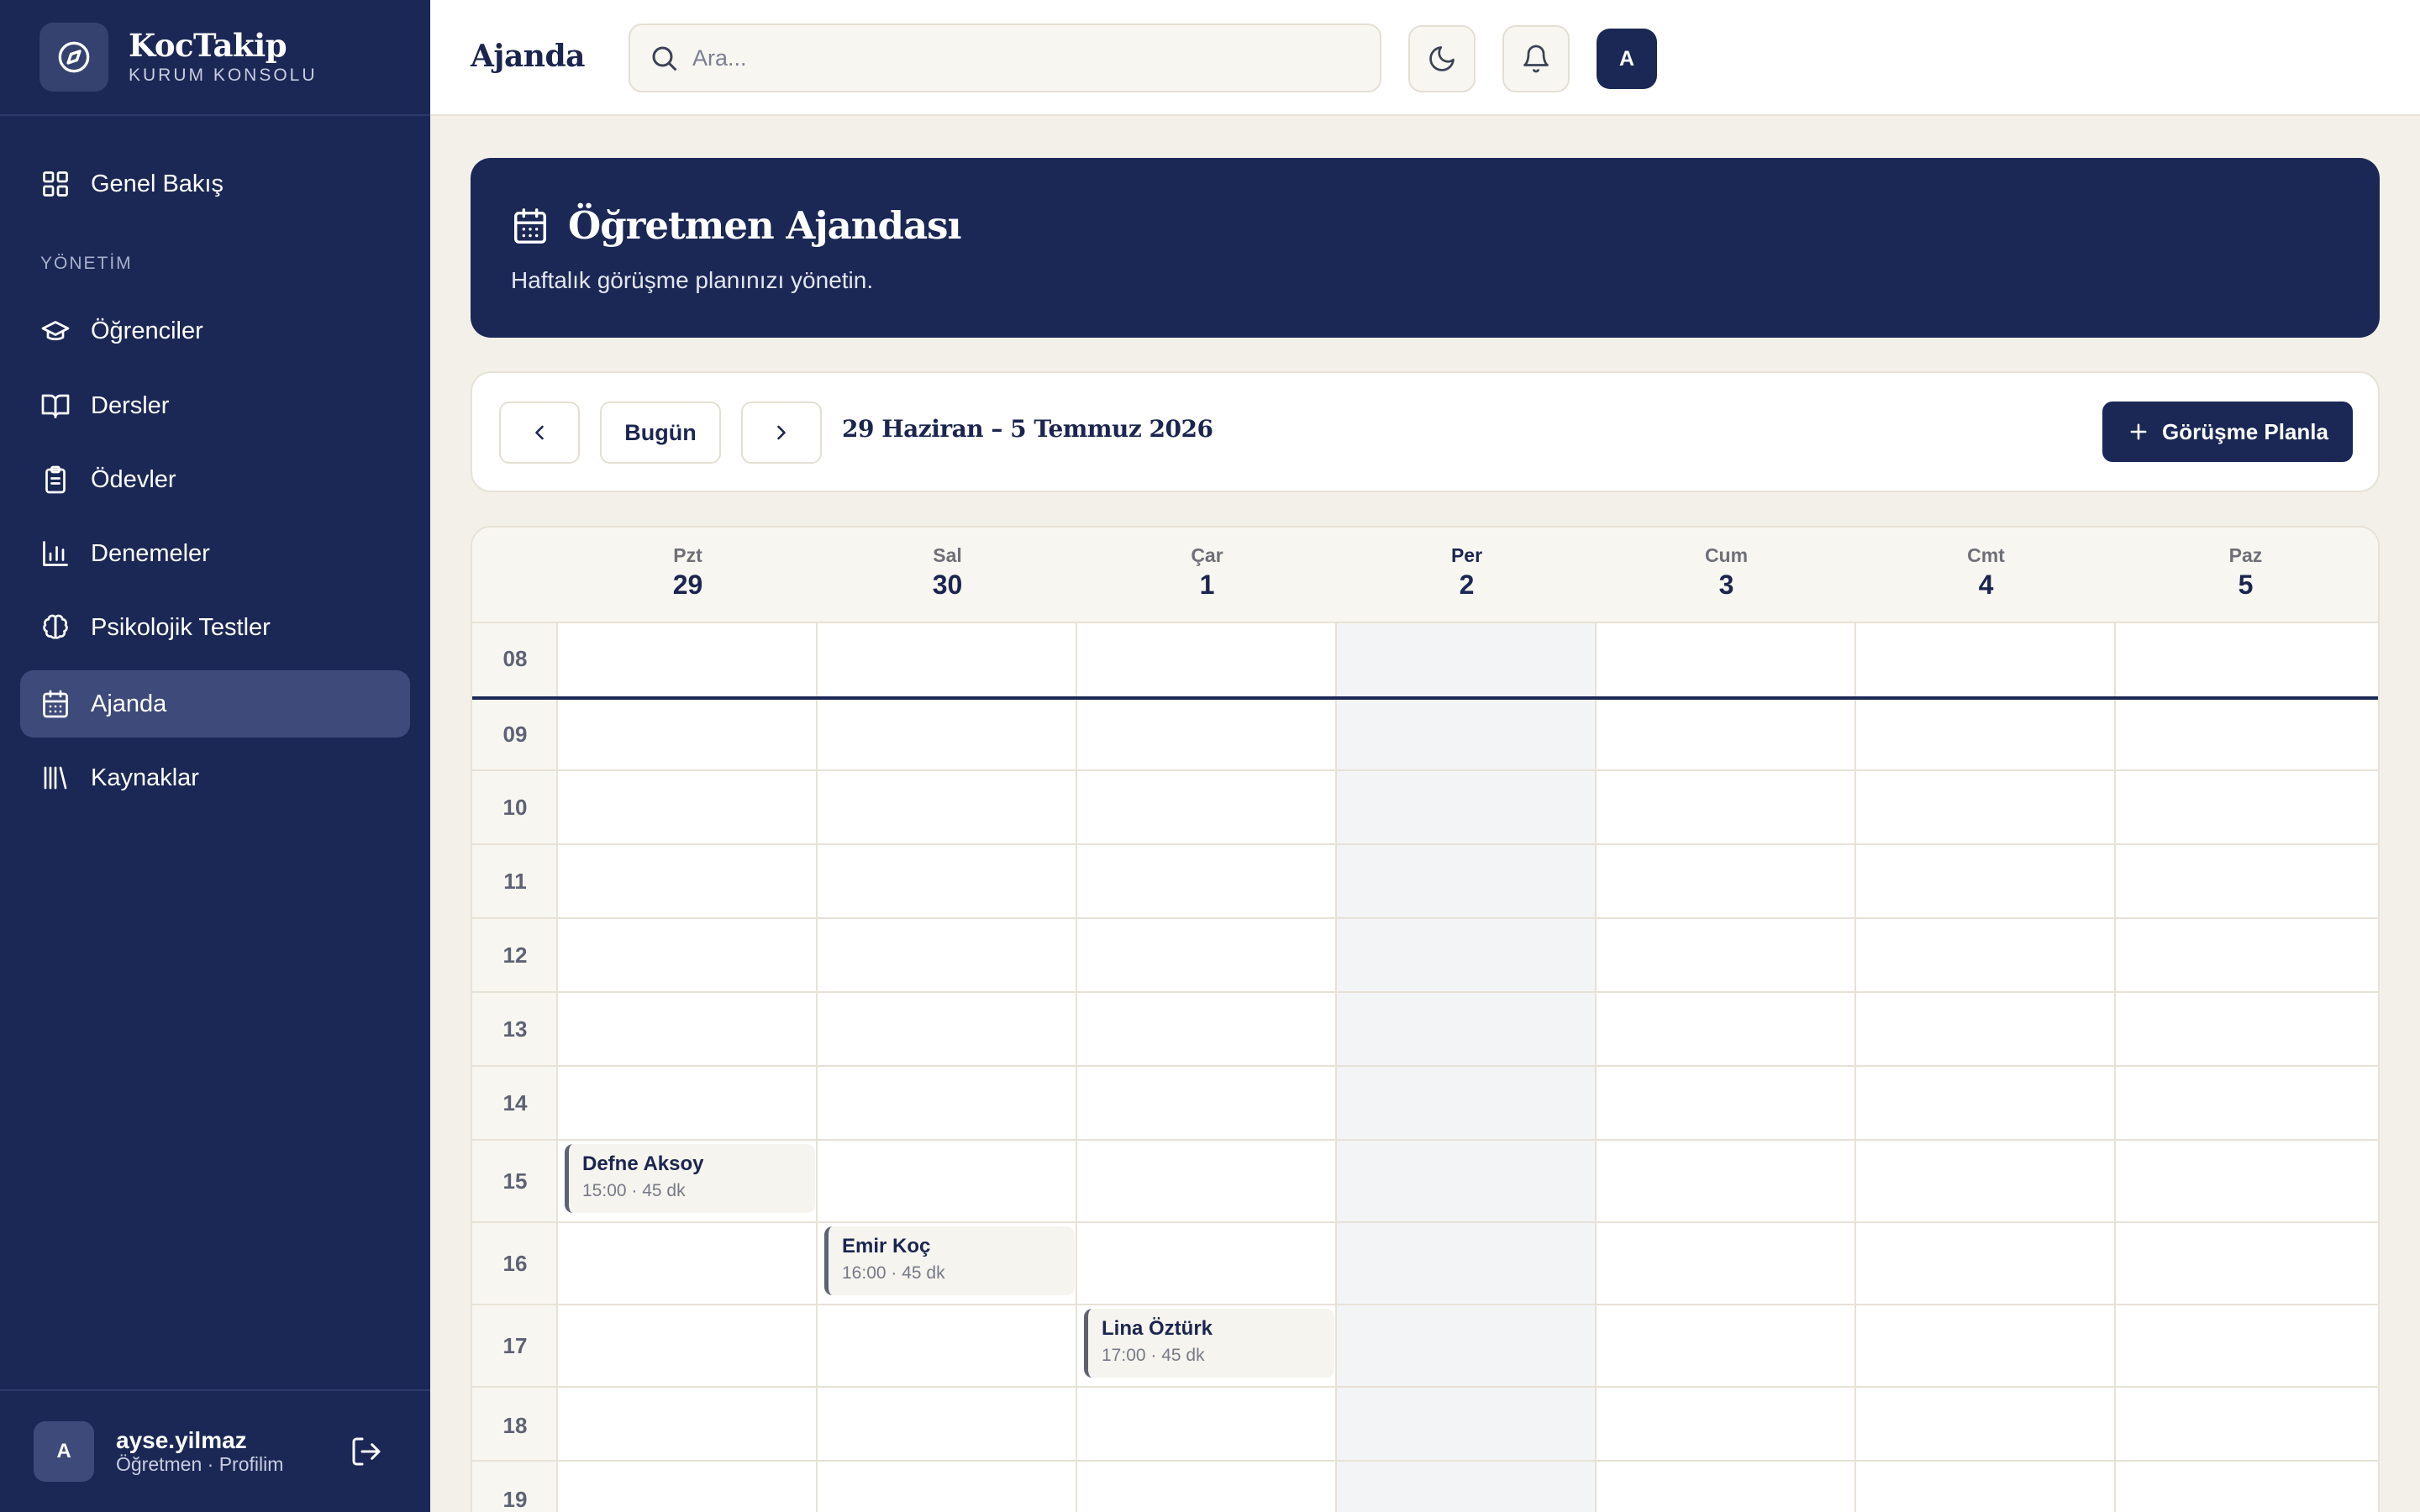 This screenshot has width=2420, height=1512. Describe the element at coordinates (86, 263) in the screenshot. I see `nav-section-label: YÖNETİM` at that location.